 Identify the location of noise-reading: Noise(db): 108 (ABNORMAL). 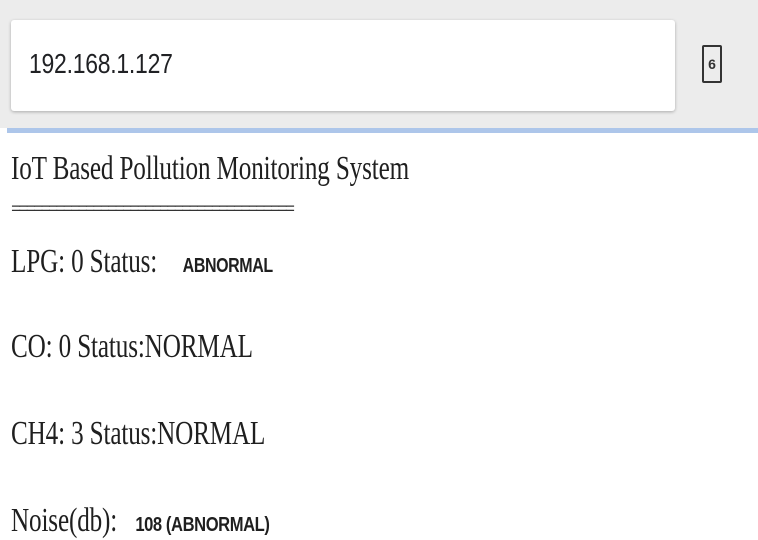
(140, 521).